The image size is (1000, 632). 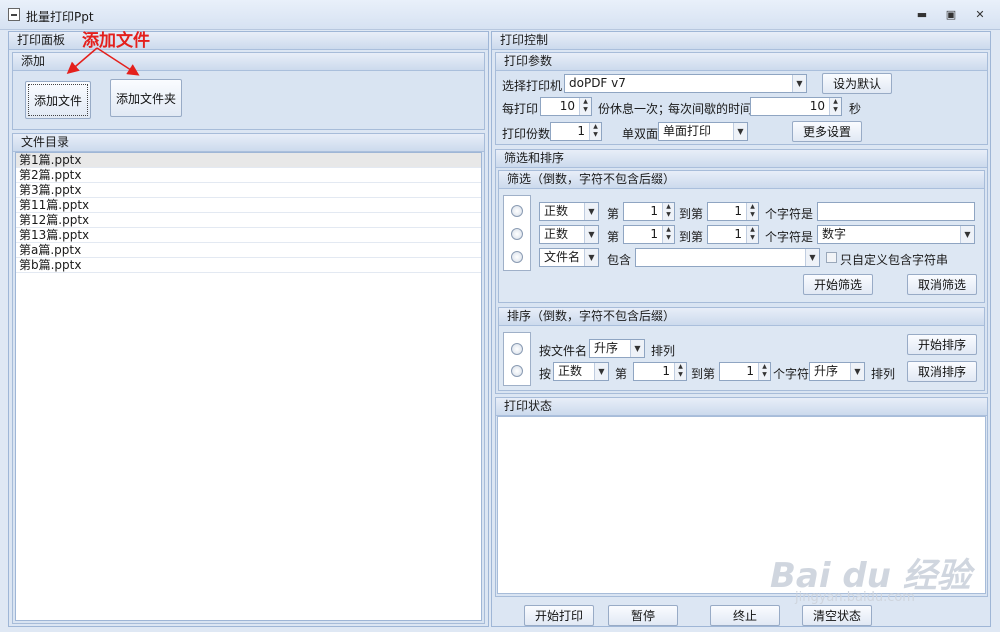 What do you see at coordinates (896, 234) in the screenshot?
I see `filter2-value-select: 数字 ▼` at bounding box center [896, 234].